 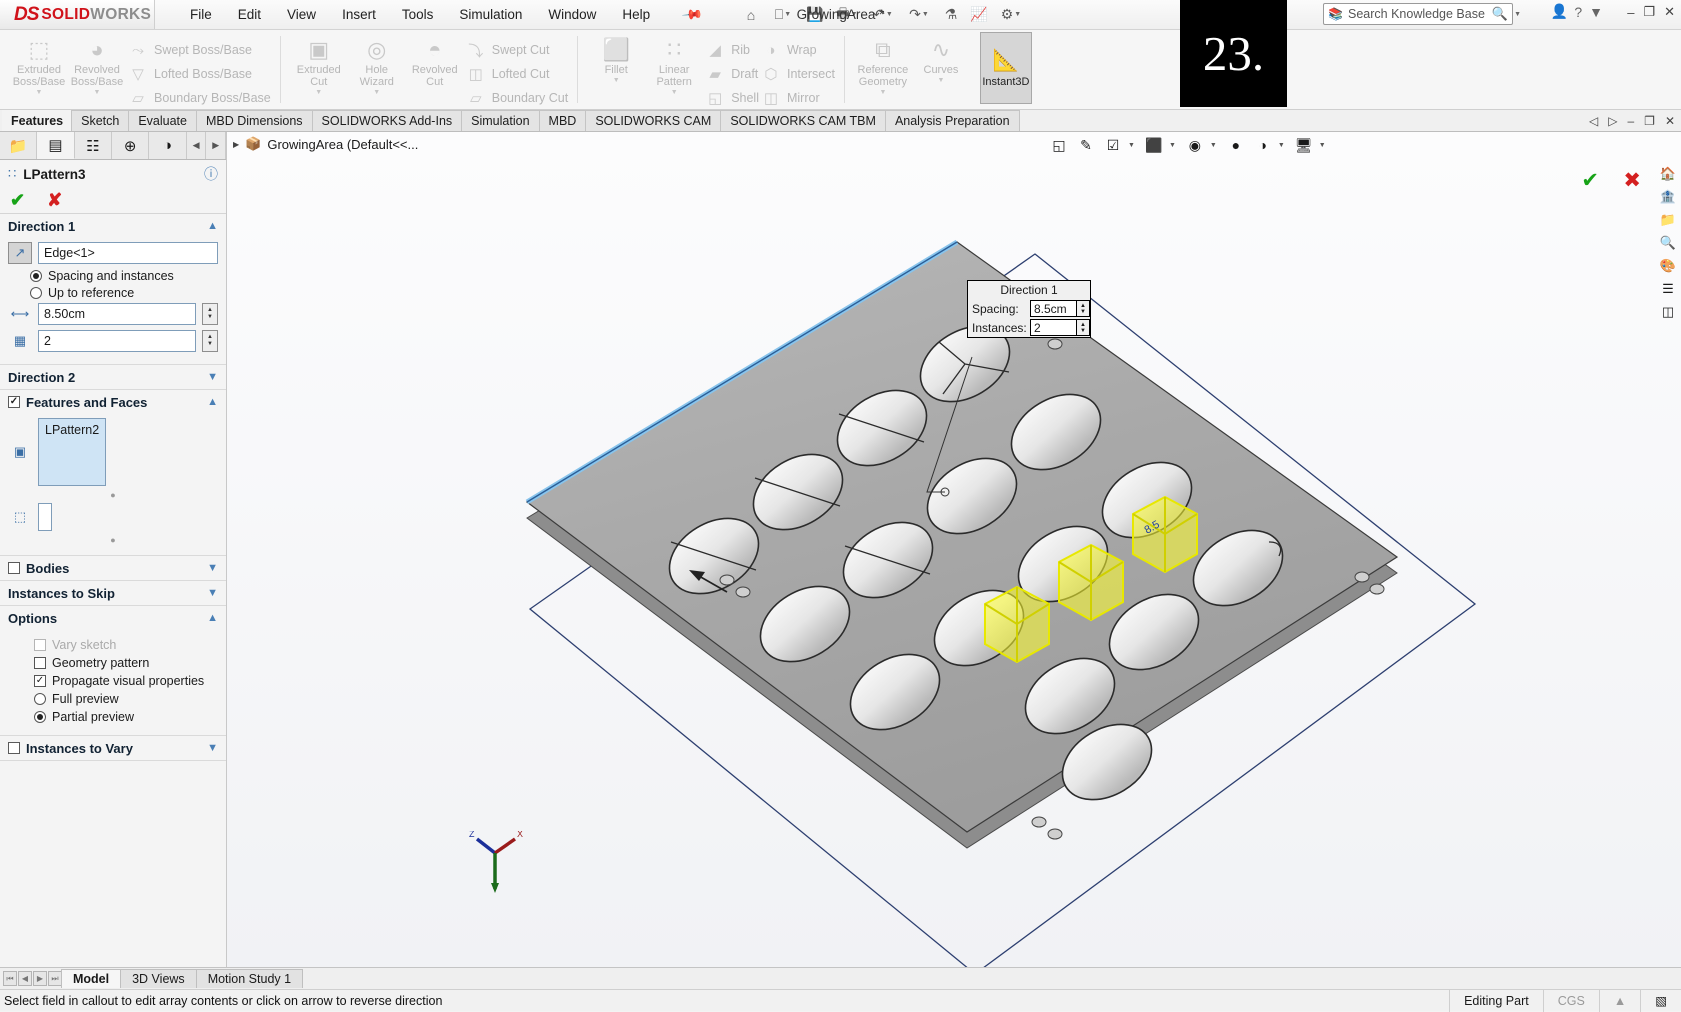 I want to click on display-states-button: ◫, so click(x=1668, y=312).